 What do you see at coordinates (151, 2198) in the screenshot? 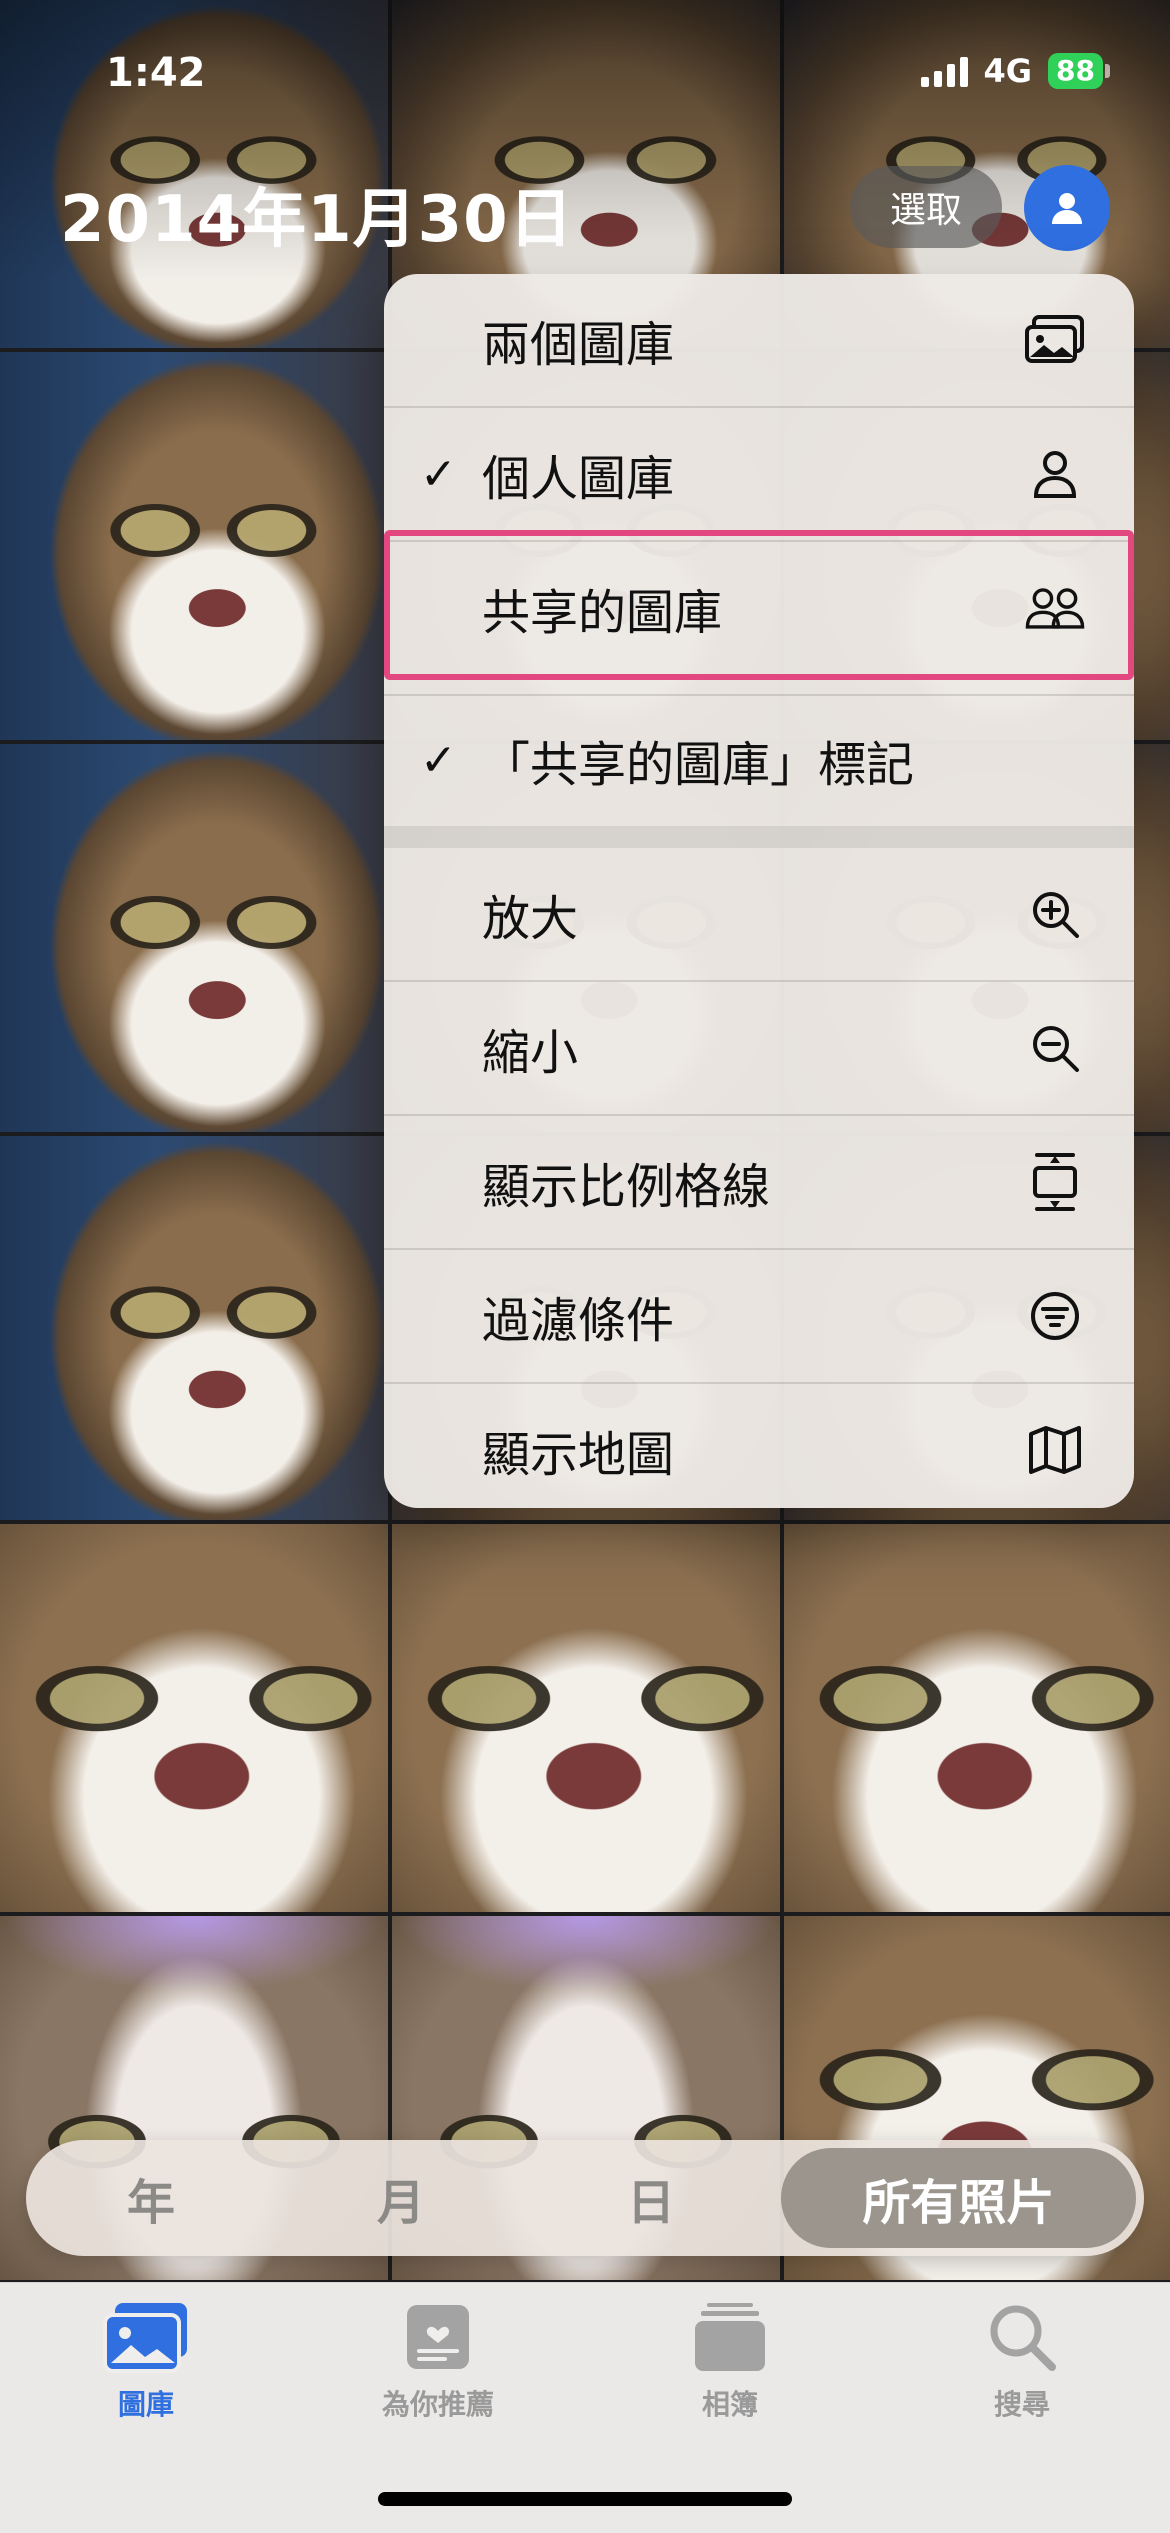
I see `segment-years: 年` at bounding box center [151, 2198].